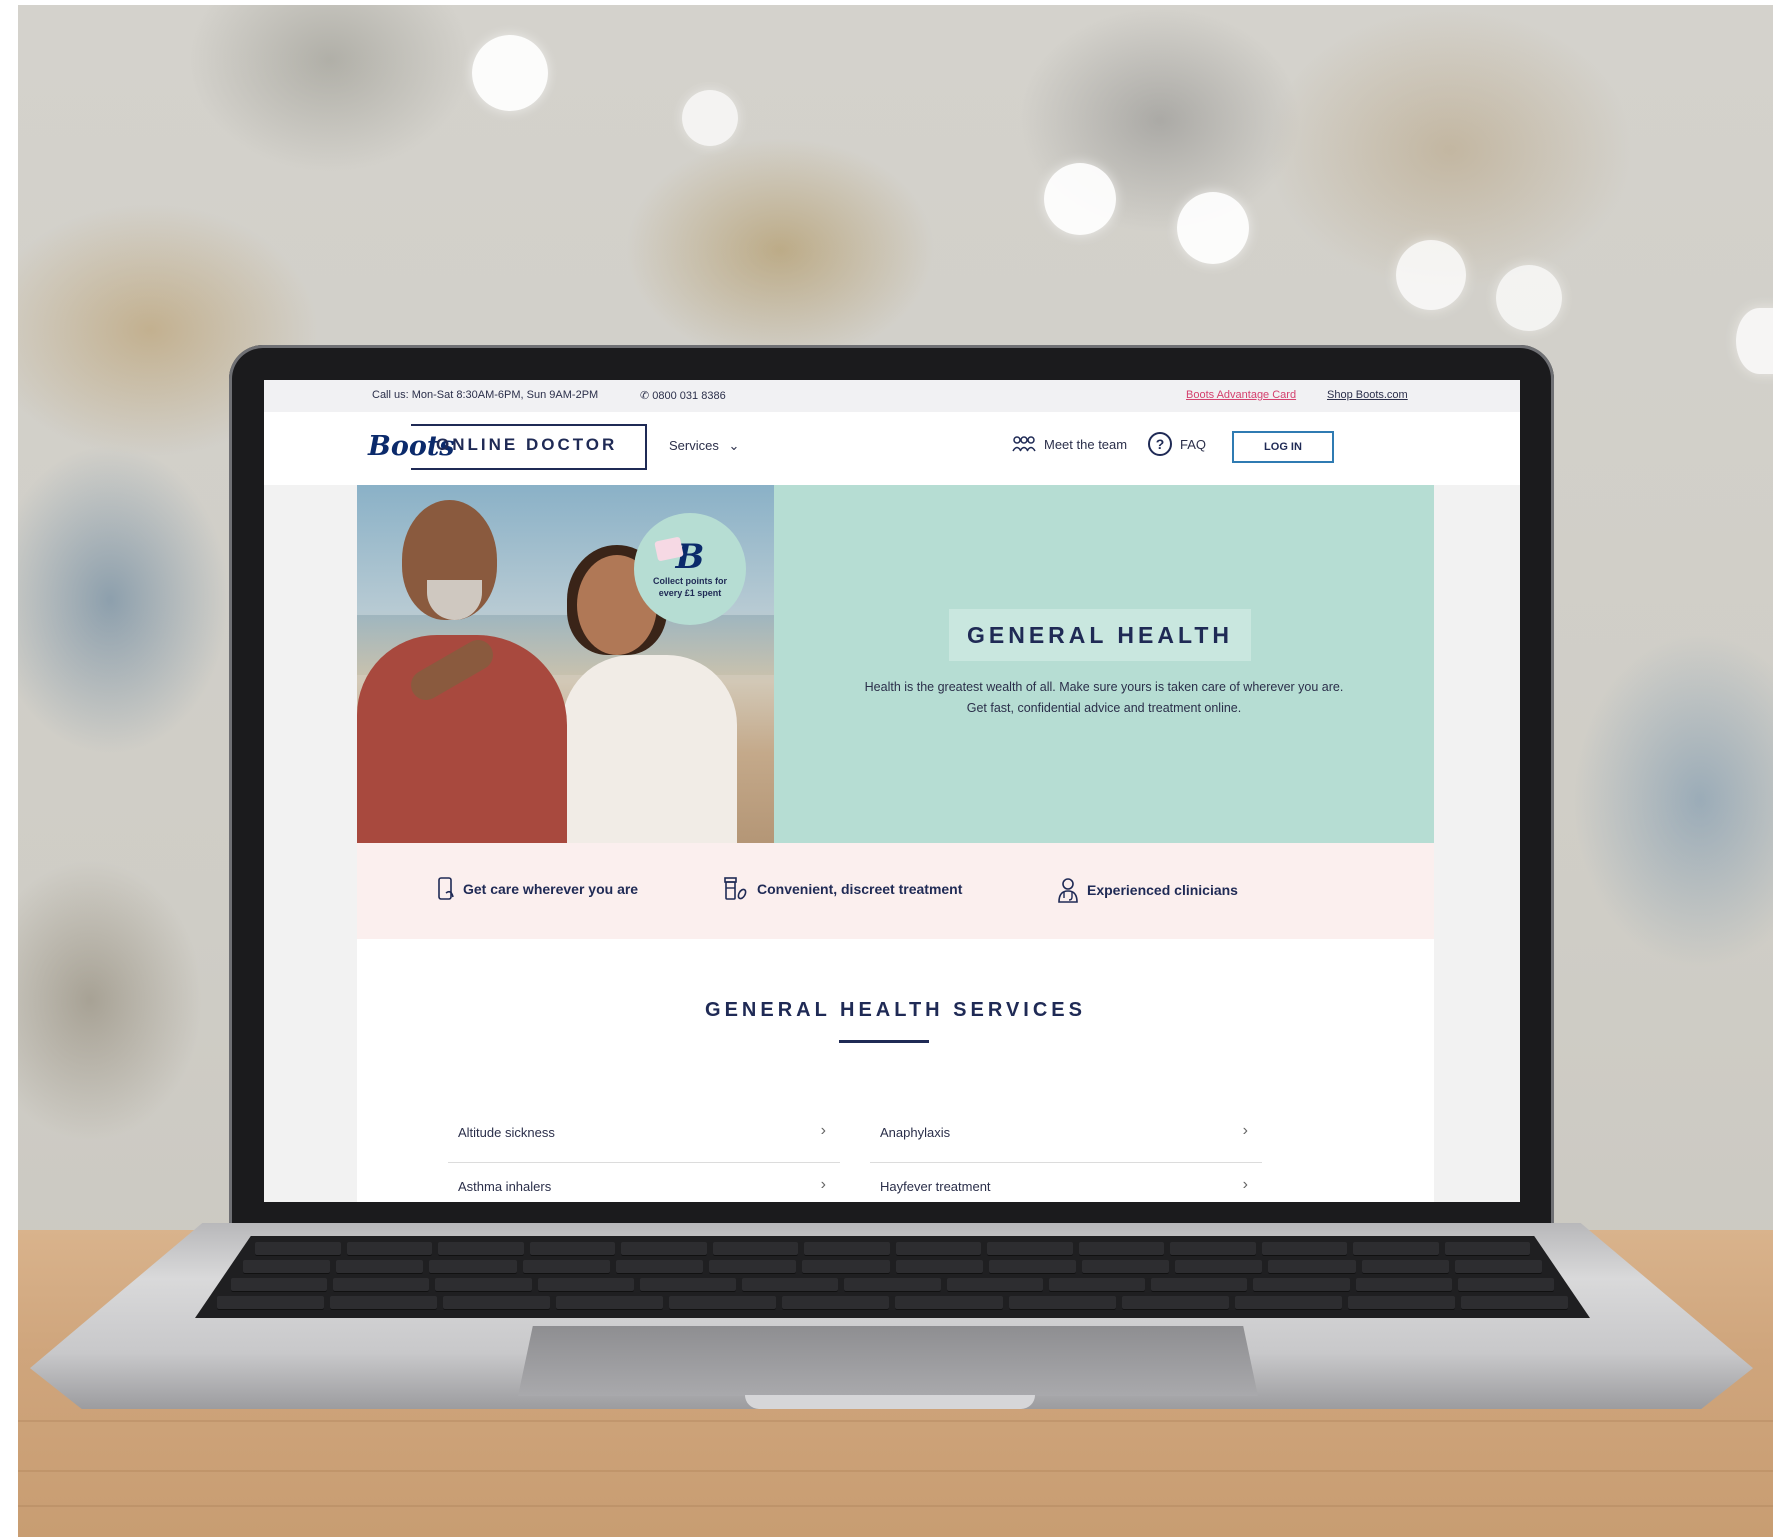 The height and width of the screenshot is (1537, 1783). Describe the element at coordinates (1066, 1134) in the screenshot. I see `service-link-anaphylaxis: Anaphylaxis ›` at that location.